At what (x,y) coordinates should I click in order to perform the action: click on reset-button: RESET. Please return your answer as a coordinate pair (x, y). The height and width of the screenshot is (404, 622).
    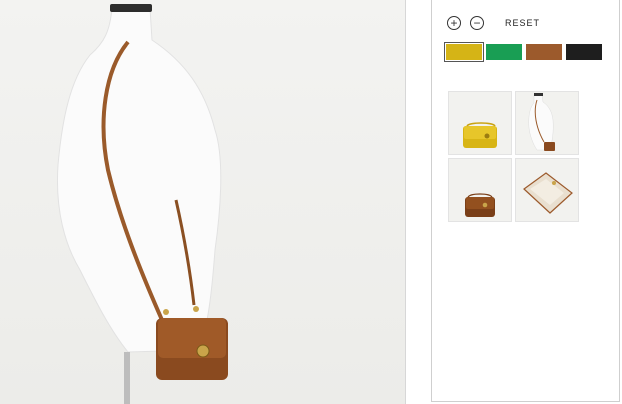
    Looking at the image, I should click on (522, 23).